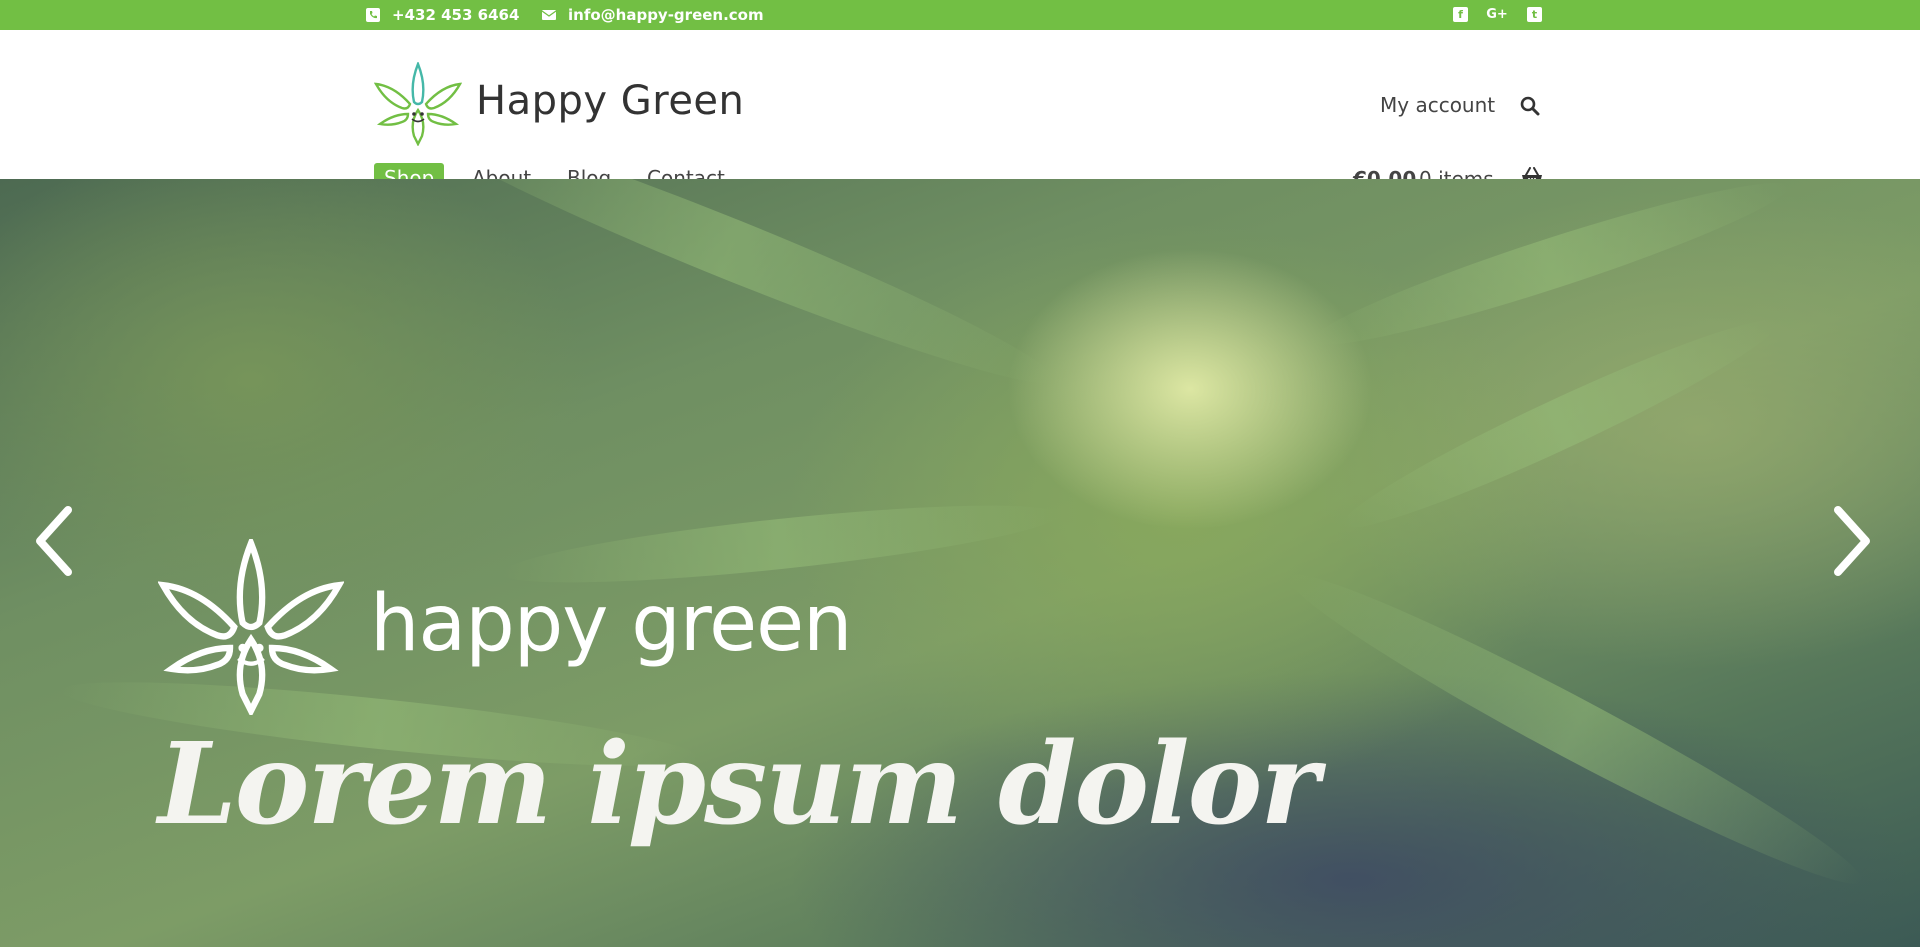 The width and height of the screenshot is (1920, 947). What do you see at coordinates (54, 541) in the screenshot?
I see `slider-prev-arrow` at bounding box center [54, 541].